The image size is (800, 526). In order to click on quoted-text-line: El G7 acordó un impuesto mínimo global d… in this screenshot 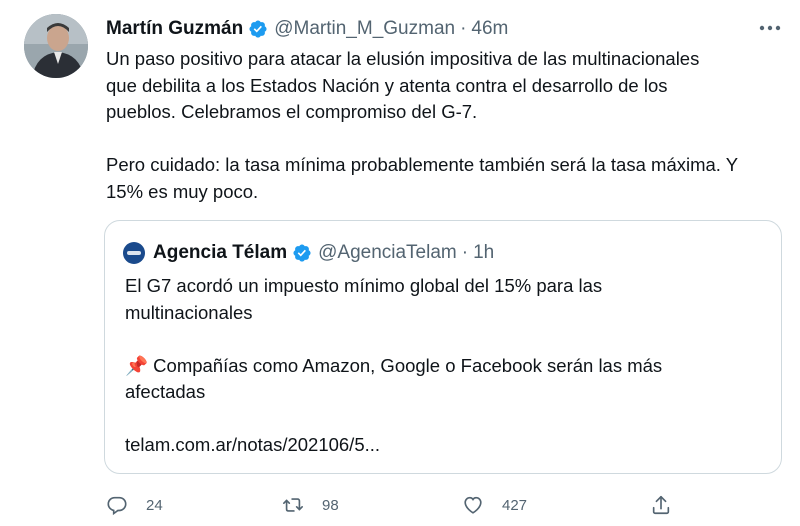, I will do `click(364, 285)`.